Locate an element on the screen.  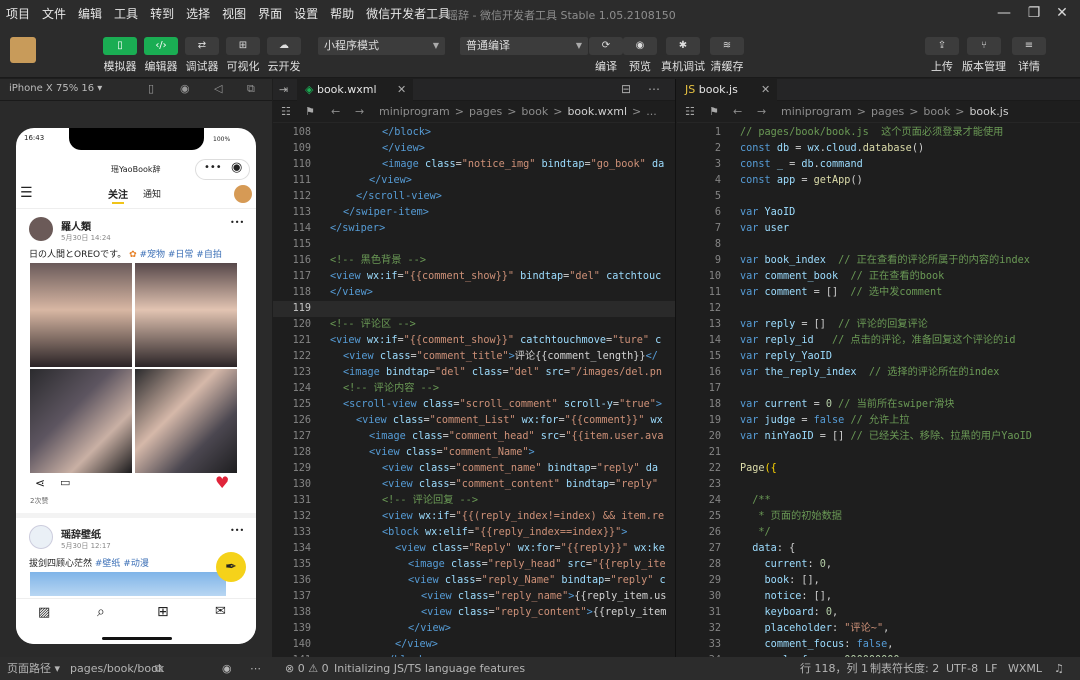
code-line: 26 */ is located at coordinates (878, 533).